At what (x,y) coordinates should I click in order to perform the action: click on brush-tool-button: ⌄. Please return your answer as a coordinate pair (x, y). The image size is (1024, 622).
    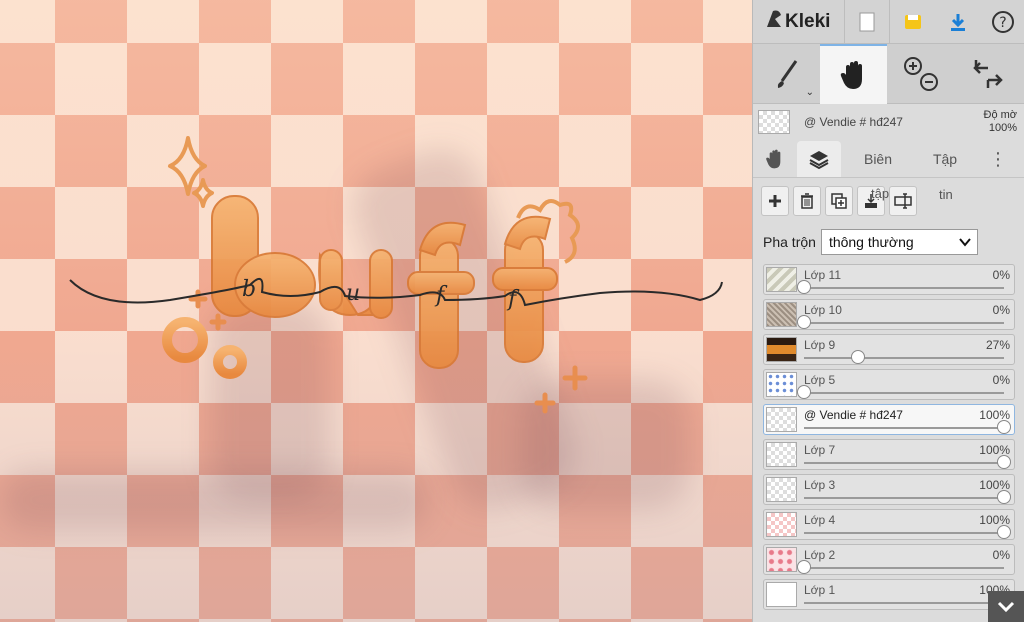
    Looking at the image, I should click on (786, 74).